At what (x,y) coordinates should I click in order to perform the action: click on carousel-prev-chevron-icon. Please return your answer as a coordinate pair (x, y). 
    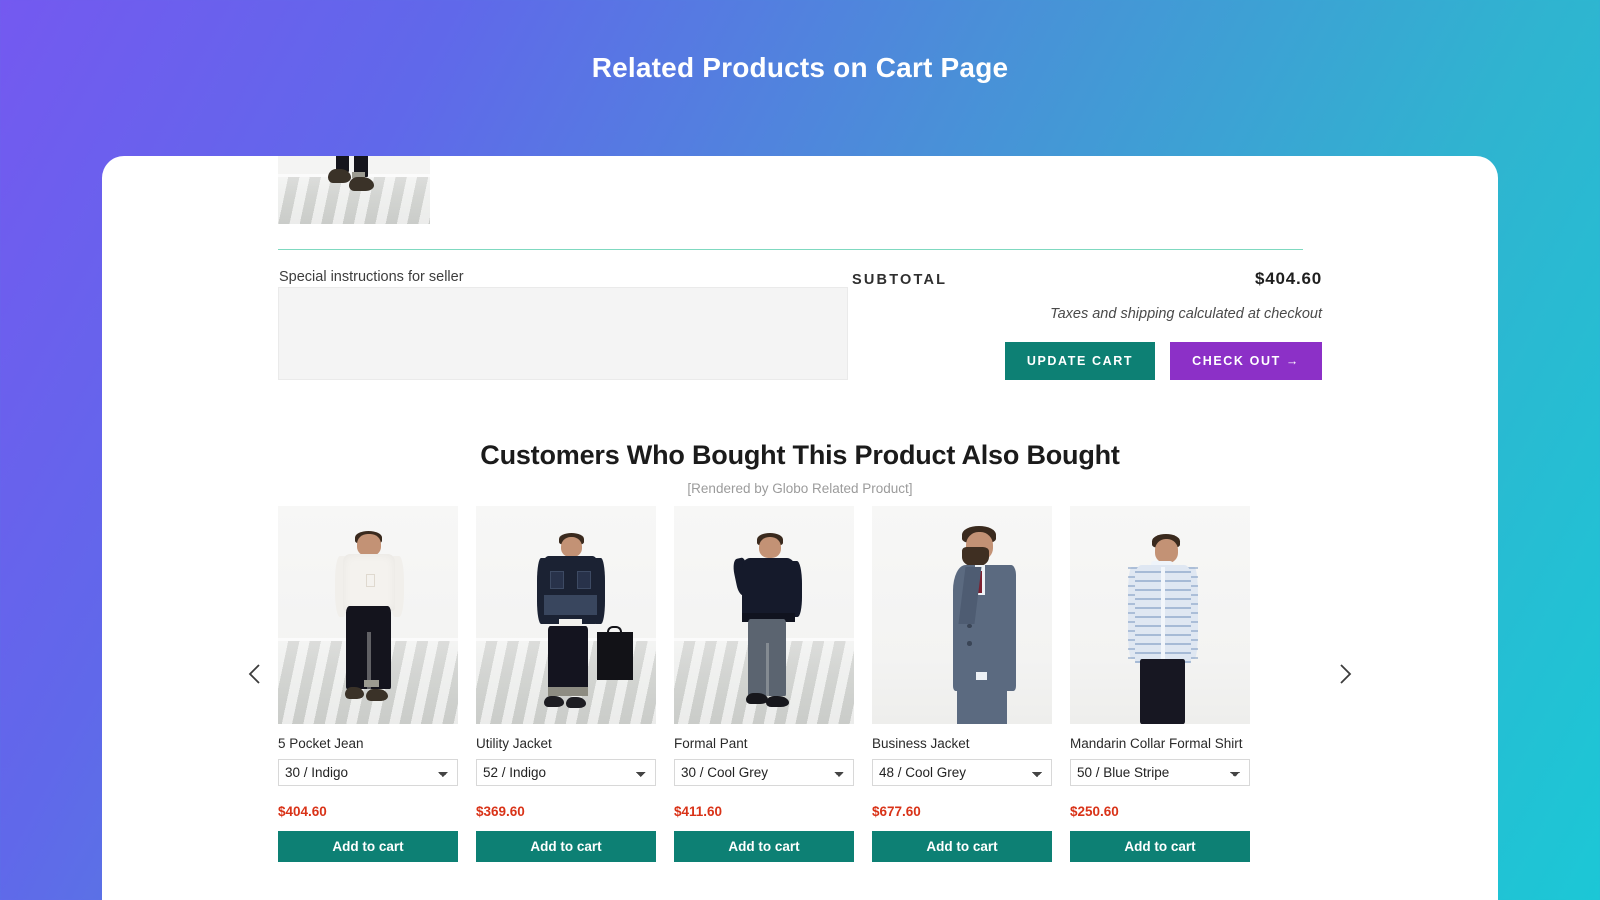
    Looking at the image, I should click on (255, 674).